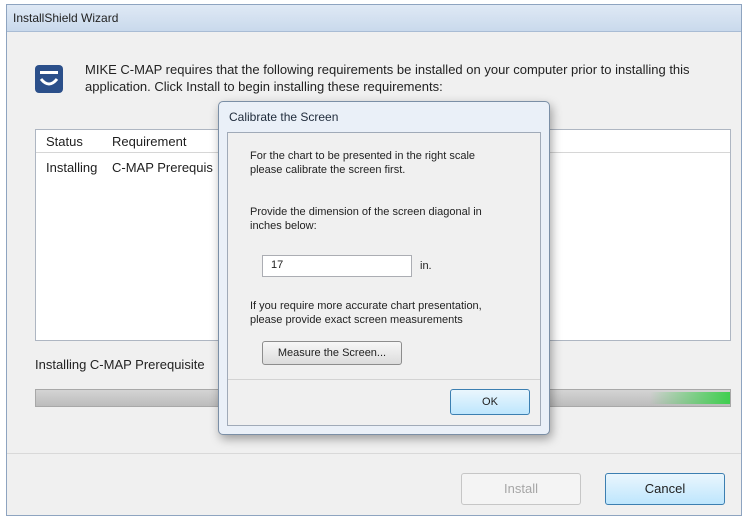 The image size is (748, 520). Describe the element at coordinates (64, 141) in the screenshot. I see `column-header-status: Status` at that location.